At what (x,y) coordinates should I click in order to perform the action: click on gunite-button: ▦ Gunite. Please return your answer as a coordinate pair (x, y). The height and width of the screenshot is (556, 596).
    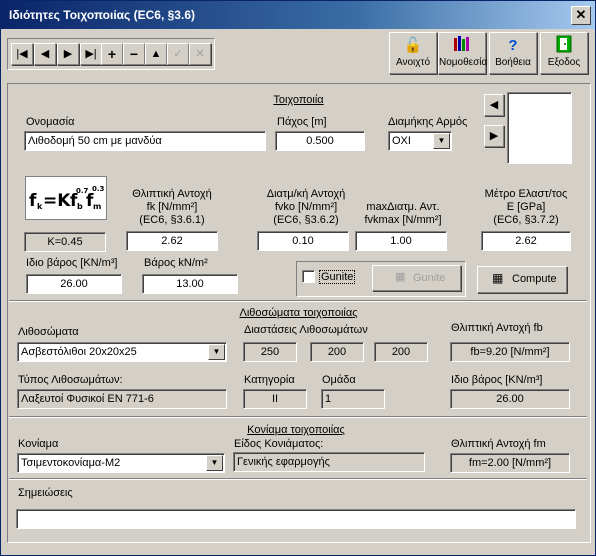
    Looking at the image, I should click on (416, 278).